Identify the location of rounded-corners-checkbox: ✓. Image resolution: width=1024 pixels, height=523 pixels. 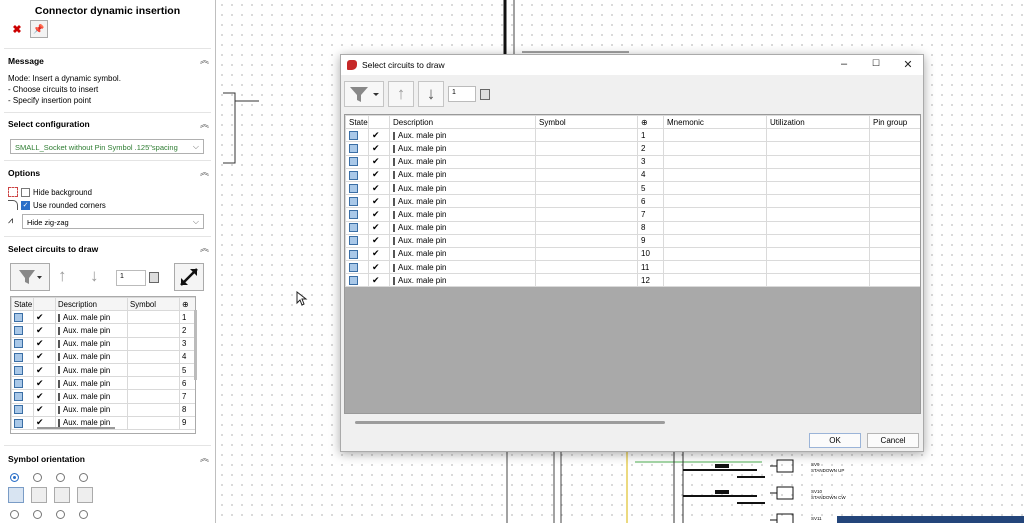
(25, 205).